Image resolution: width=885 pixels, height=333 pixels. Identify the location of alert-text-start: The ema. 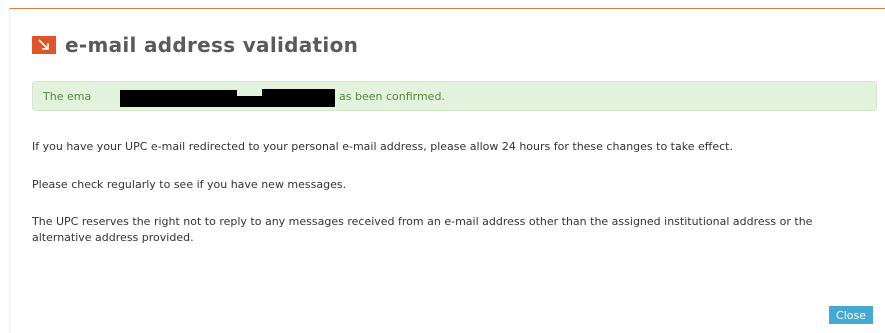
(67, 96).